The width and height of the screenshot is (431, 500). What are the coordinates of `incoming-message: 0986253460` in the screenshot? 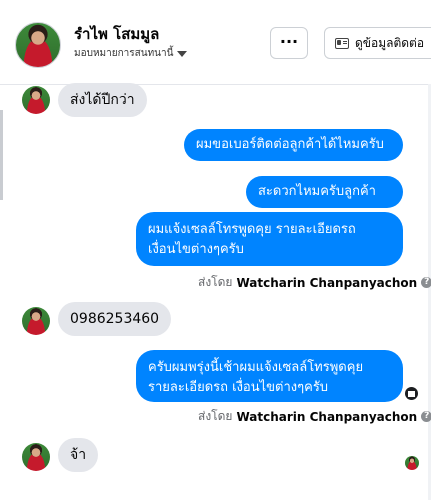 It's located at (115, 319).